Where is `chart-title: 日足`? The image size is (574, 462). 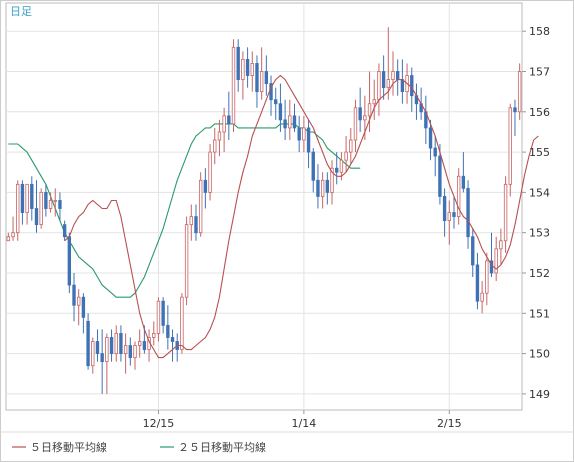 chart-title: 日足 is located at coordinates (21, 11).